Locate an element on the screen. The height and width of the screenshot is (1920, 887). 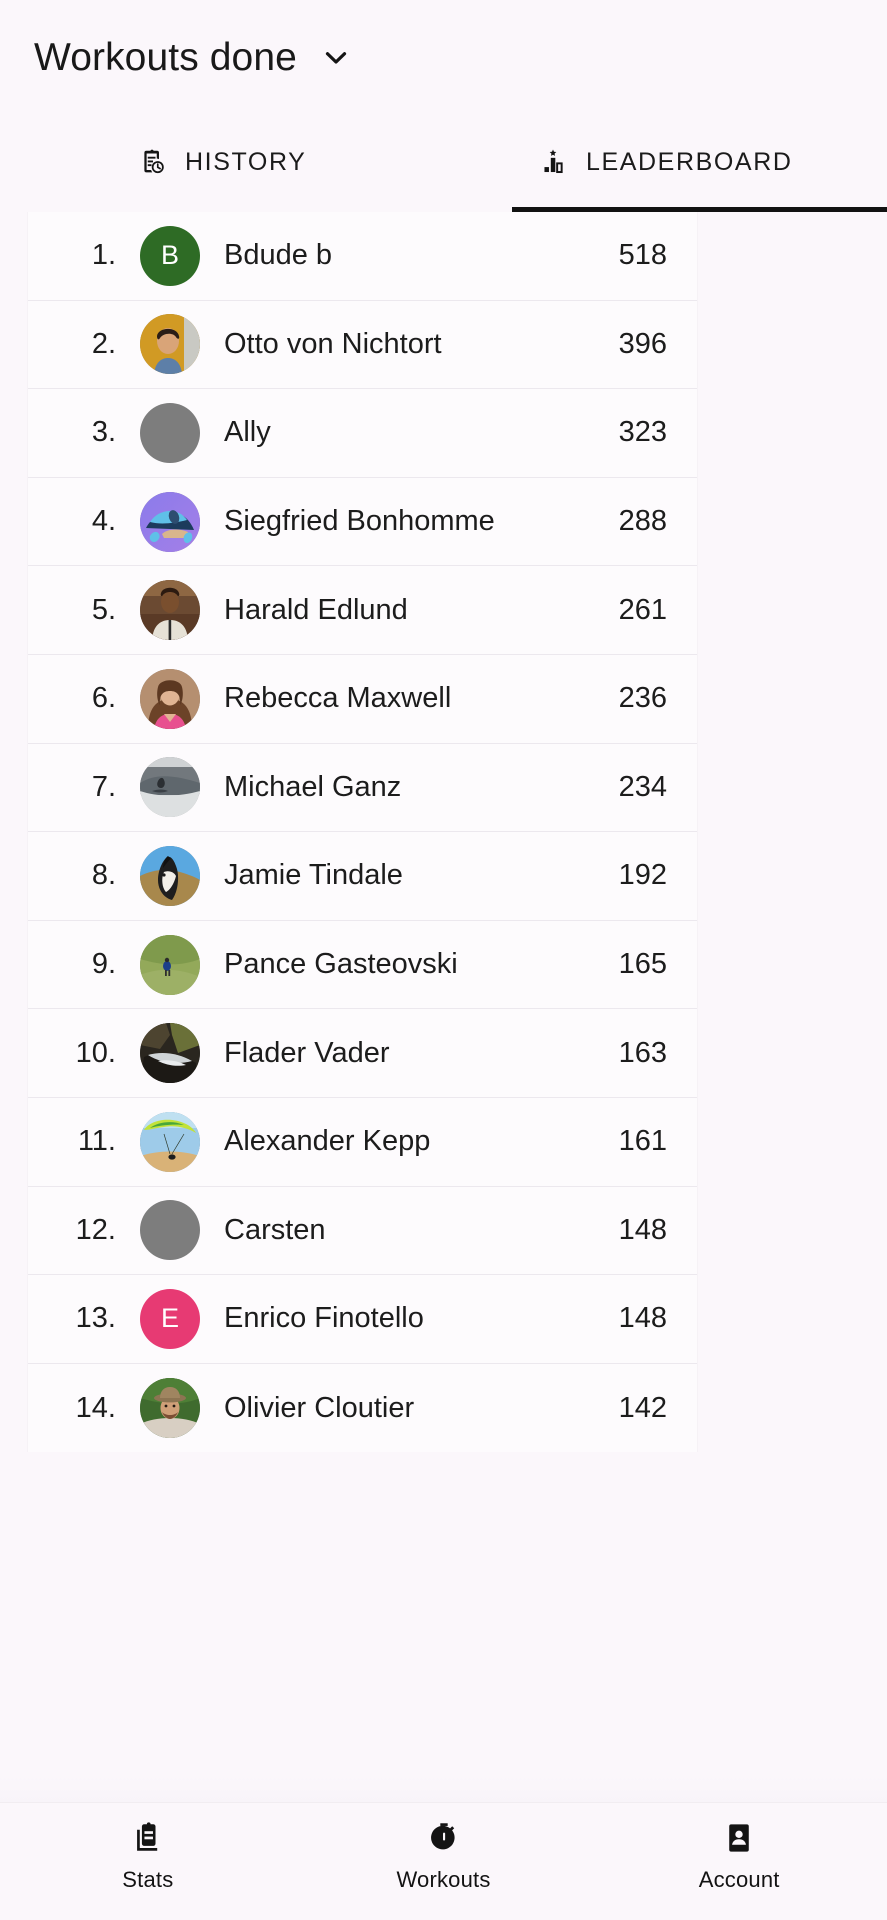
player-name: Rebecca Maxwell is located at coordinates (338, 698).